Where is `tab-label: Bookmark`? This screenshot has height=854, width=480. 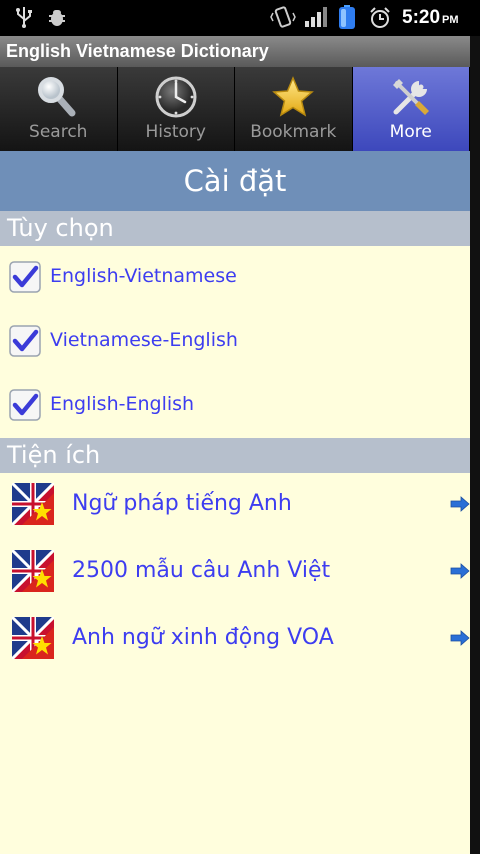 tab-label: Bookmark is located at coordinates (293, 132).